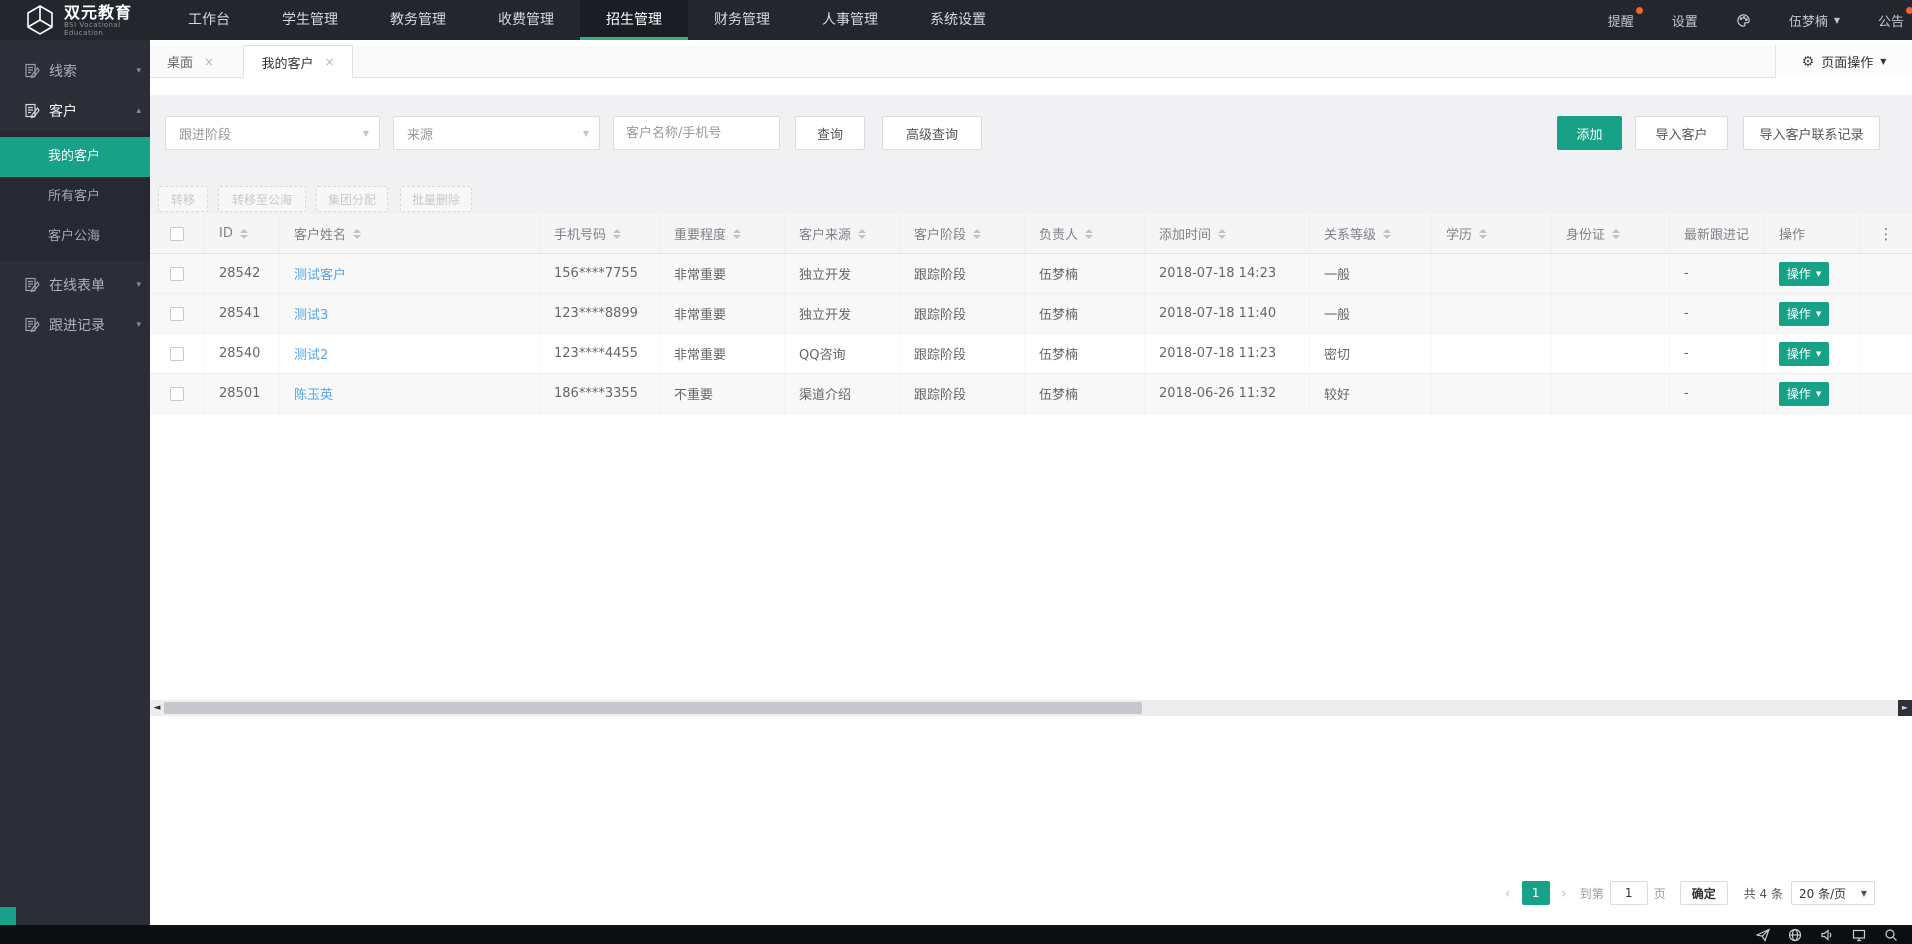 The width and height of the screenshot is (1912, 944). I want to click on column-header-id: ID, so click(242, 233).